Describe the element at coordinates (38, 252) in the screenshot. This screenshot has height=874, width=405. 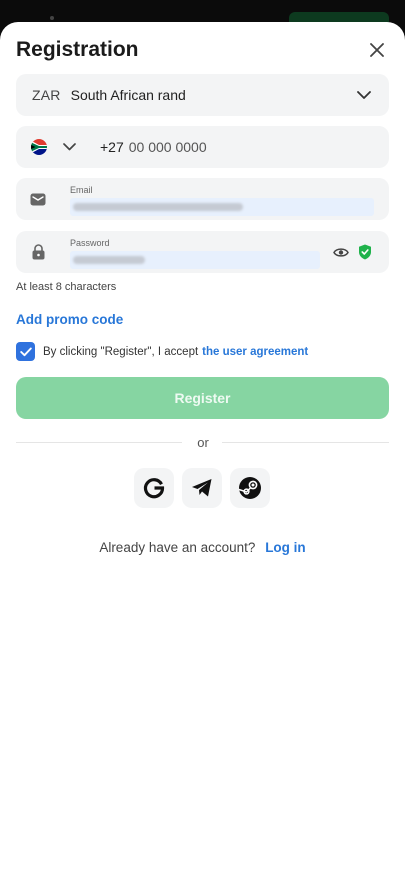
I see `lock-icon` at that location.